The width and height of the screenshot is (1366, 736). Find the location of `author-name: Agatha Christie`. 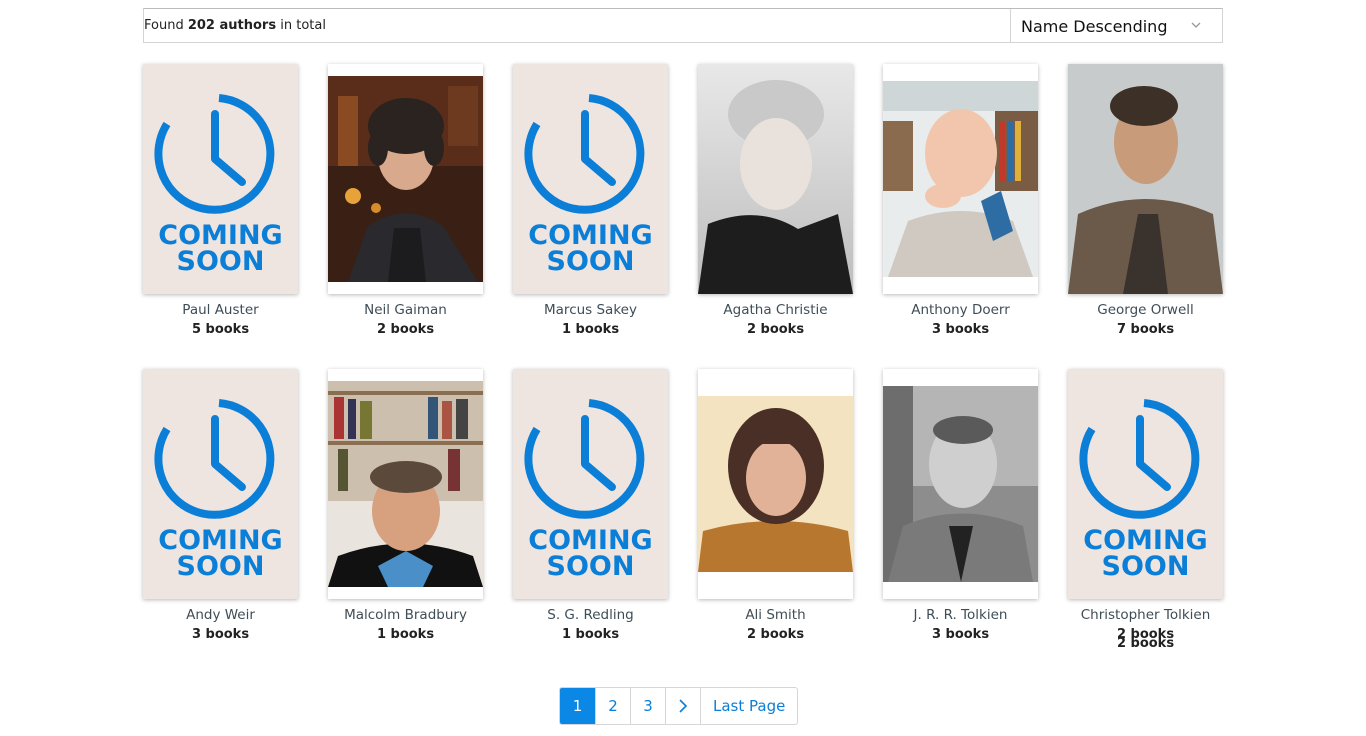

author-name: Agatha Christie is located at coordinates (775, 310).